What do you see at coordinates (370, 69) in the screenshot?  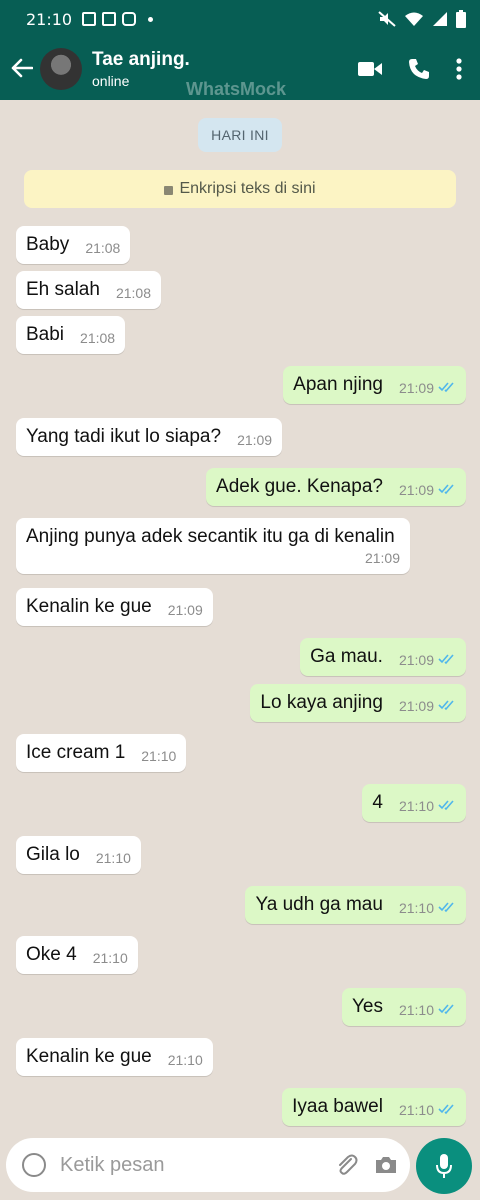 I see `video-call-icon` at bounding box center [370, 69].